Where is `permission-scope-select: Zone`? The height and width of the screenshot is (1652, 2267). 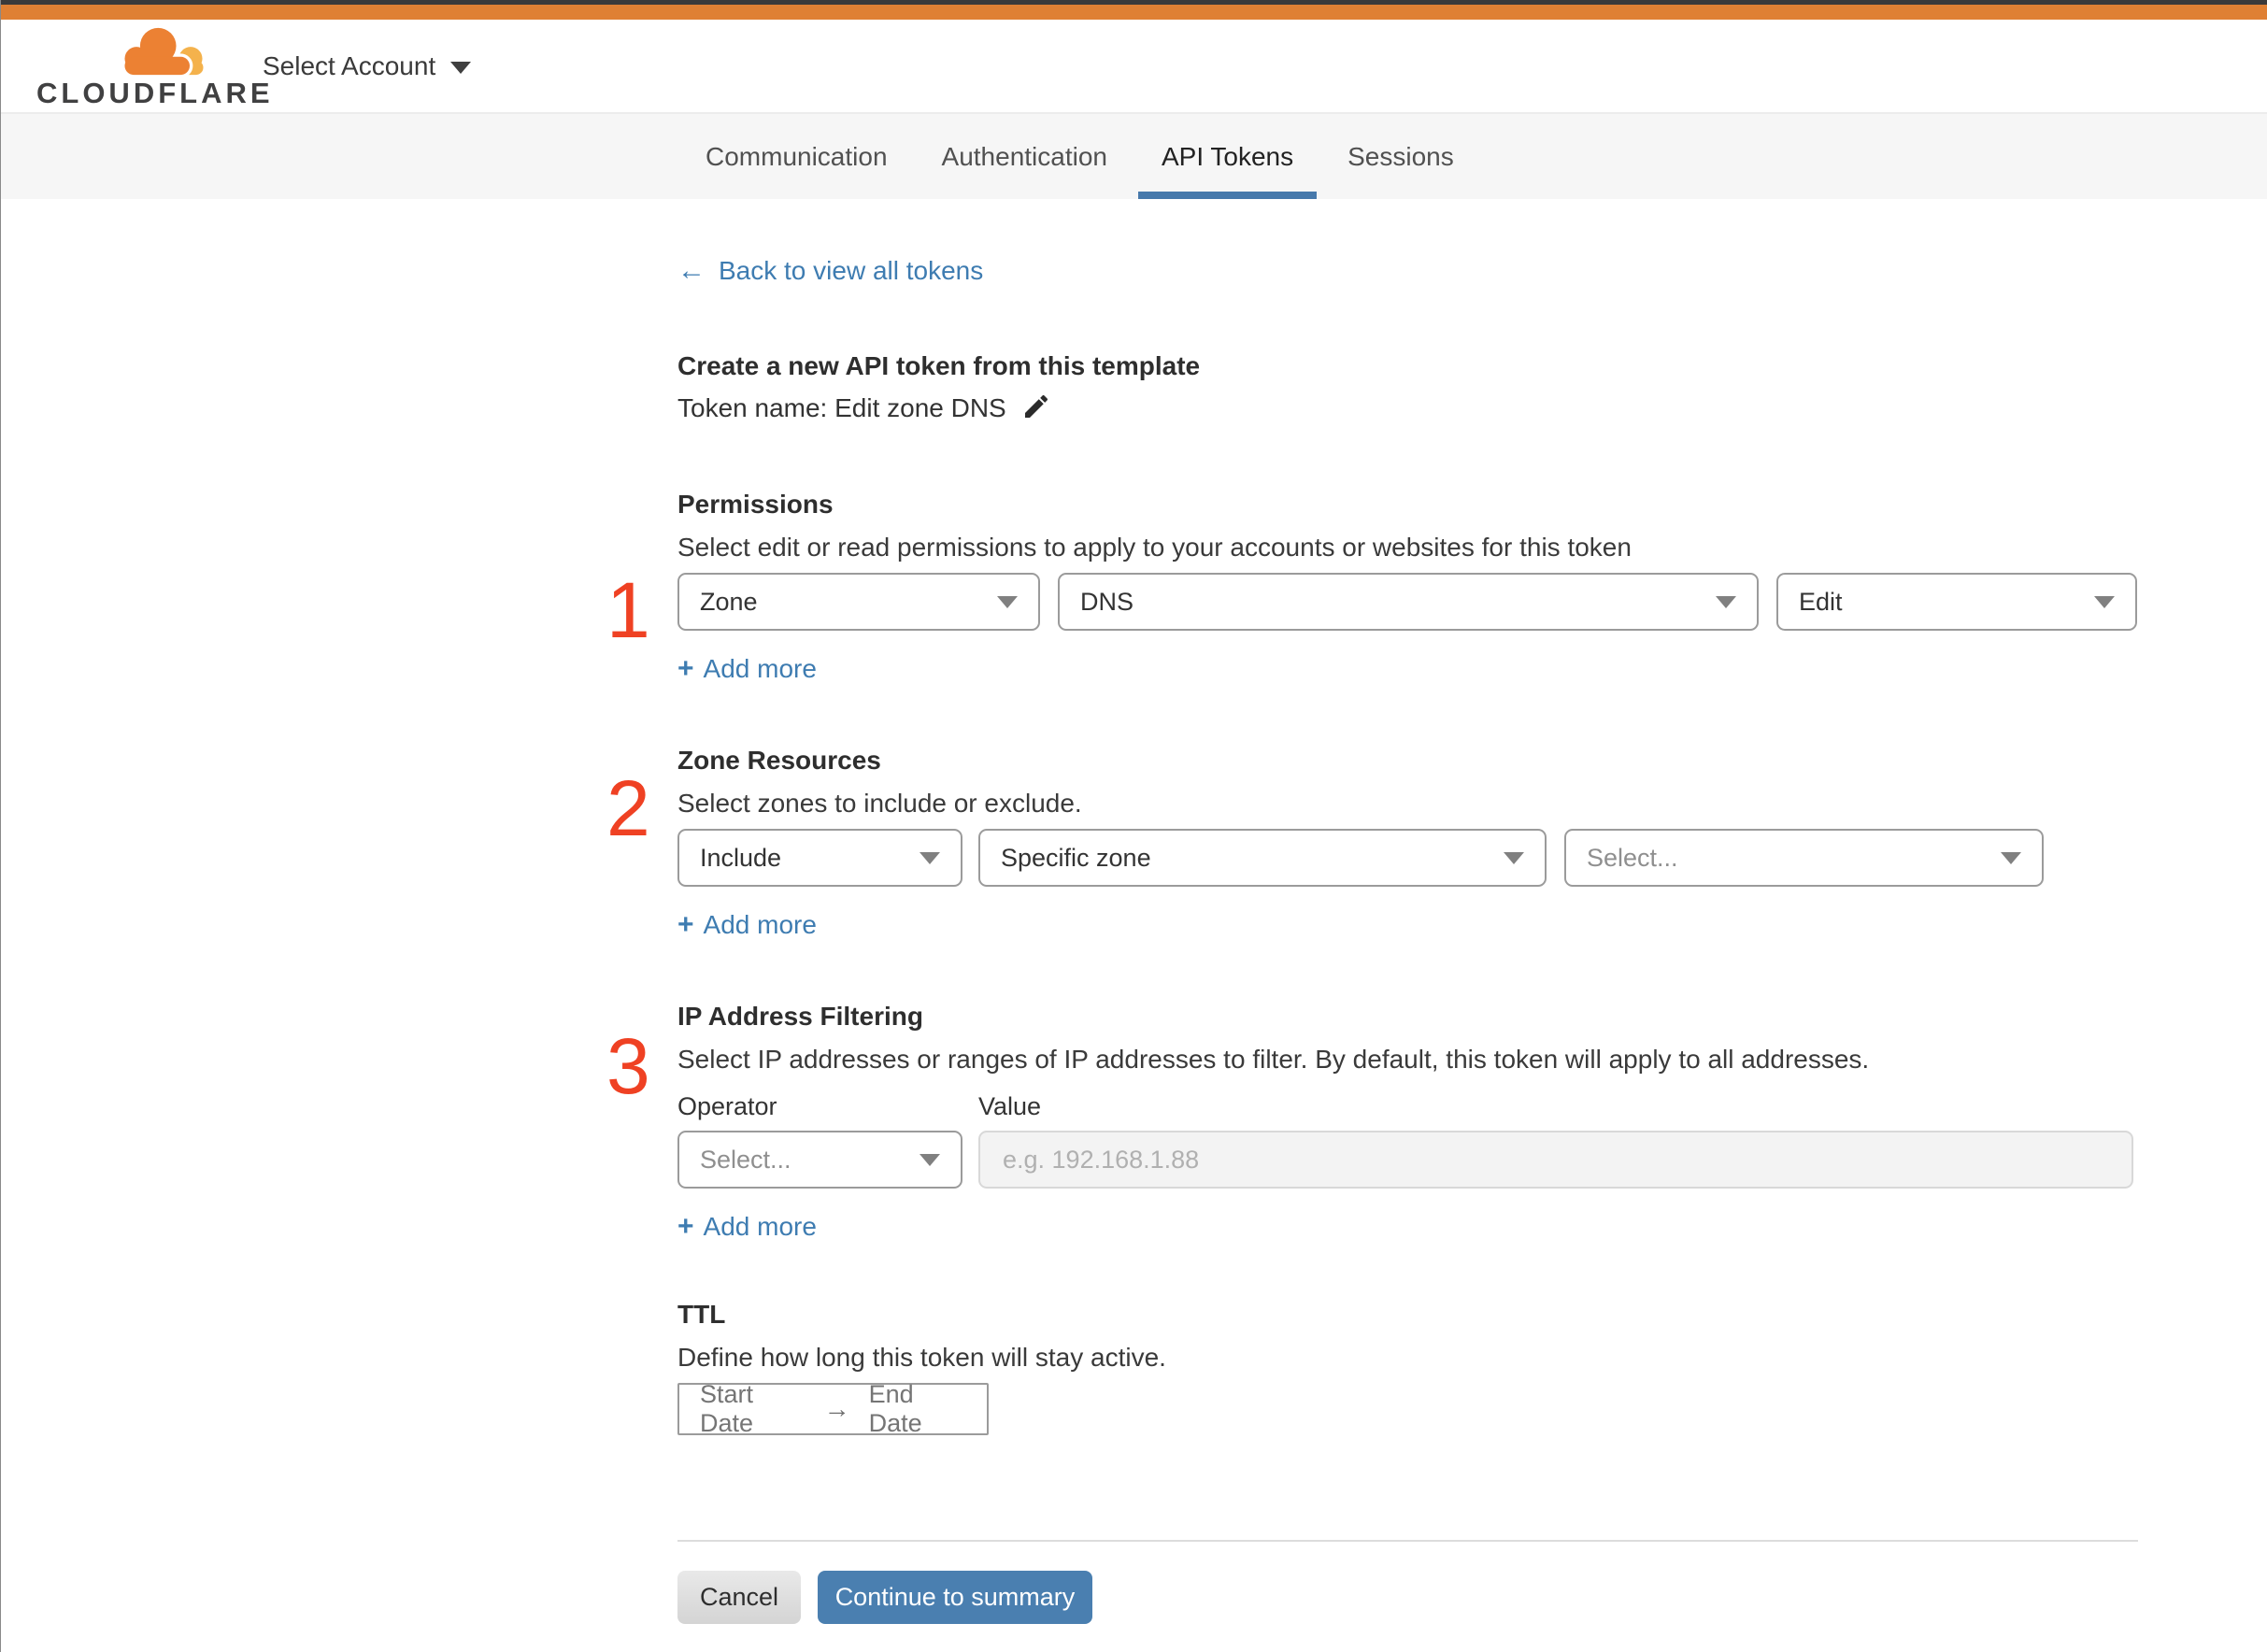
permission-scope-select: Zone is located at coordinates (859, 602).